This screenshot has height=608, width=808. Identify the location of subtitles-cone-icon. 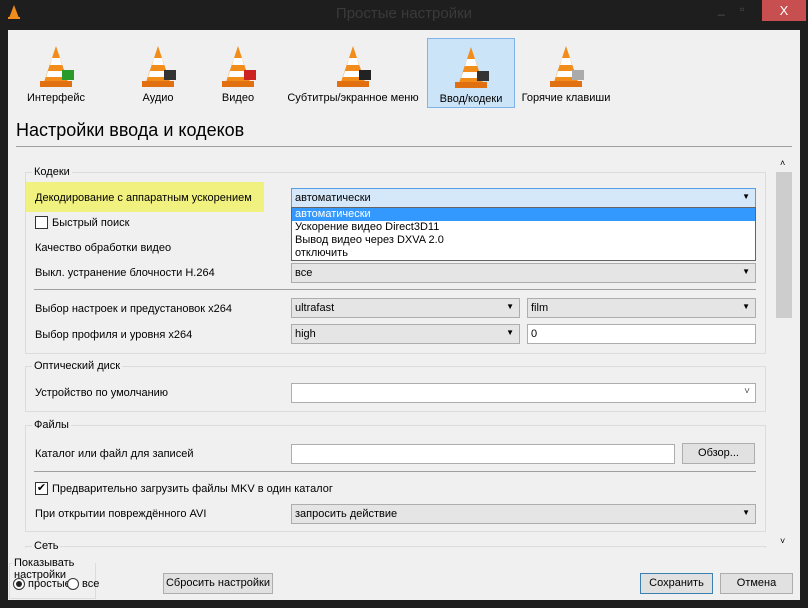
(354, 66).